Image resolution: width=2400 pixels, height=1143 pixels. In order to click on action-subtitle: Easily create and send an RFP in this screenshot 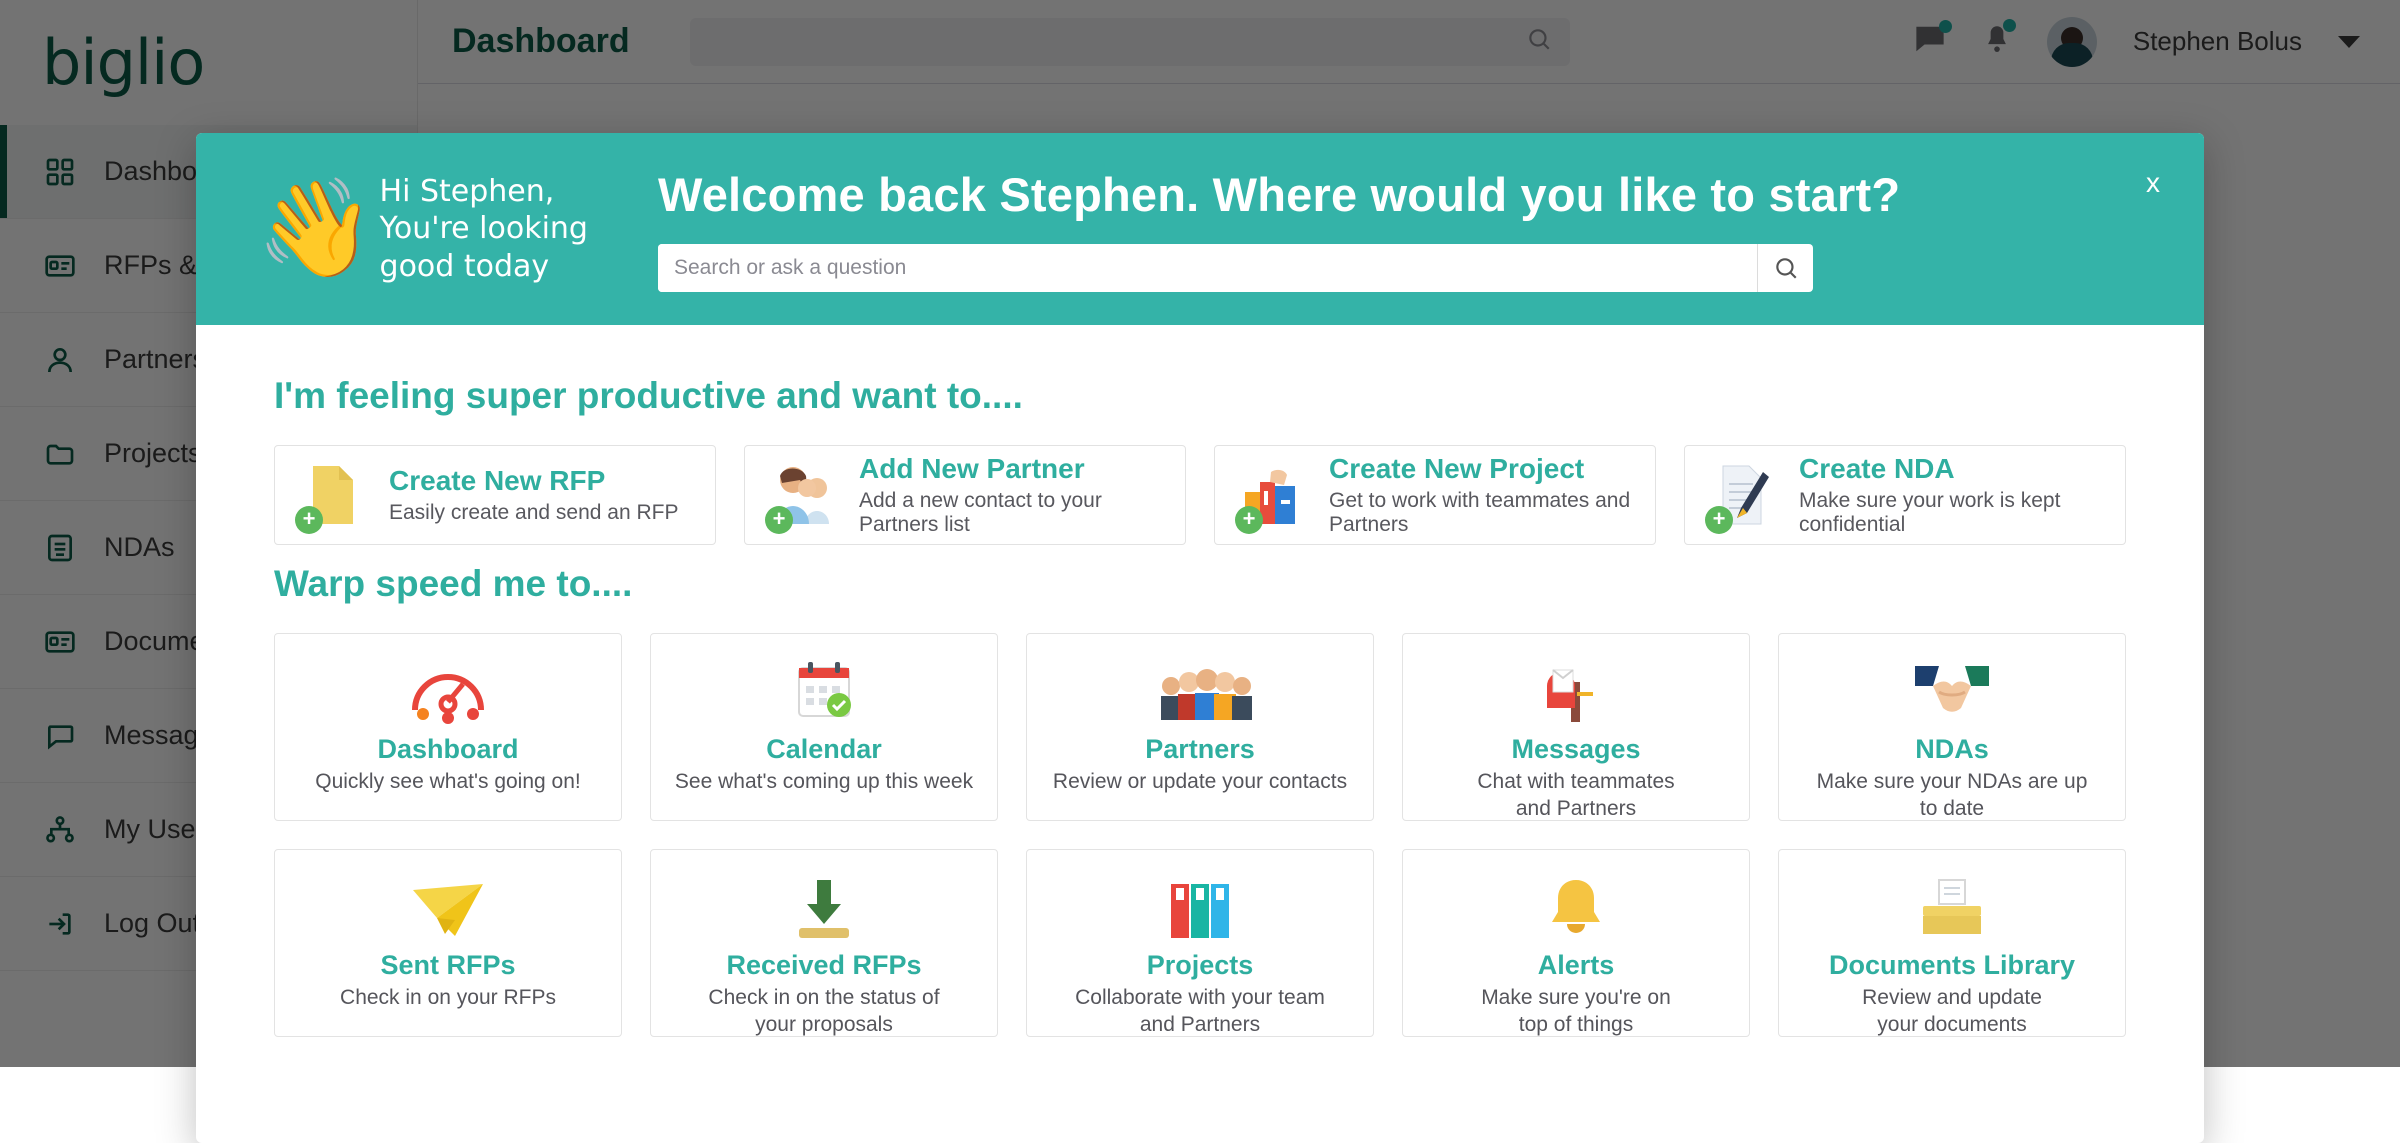, I will do `click(534, 513)`.